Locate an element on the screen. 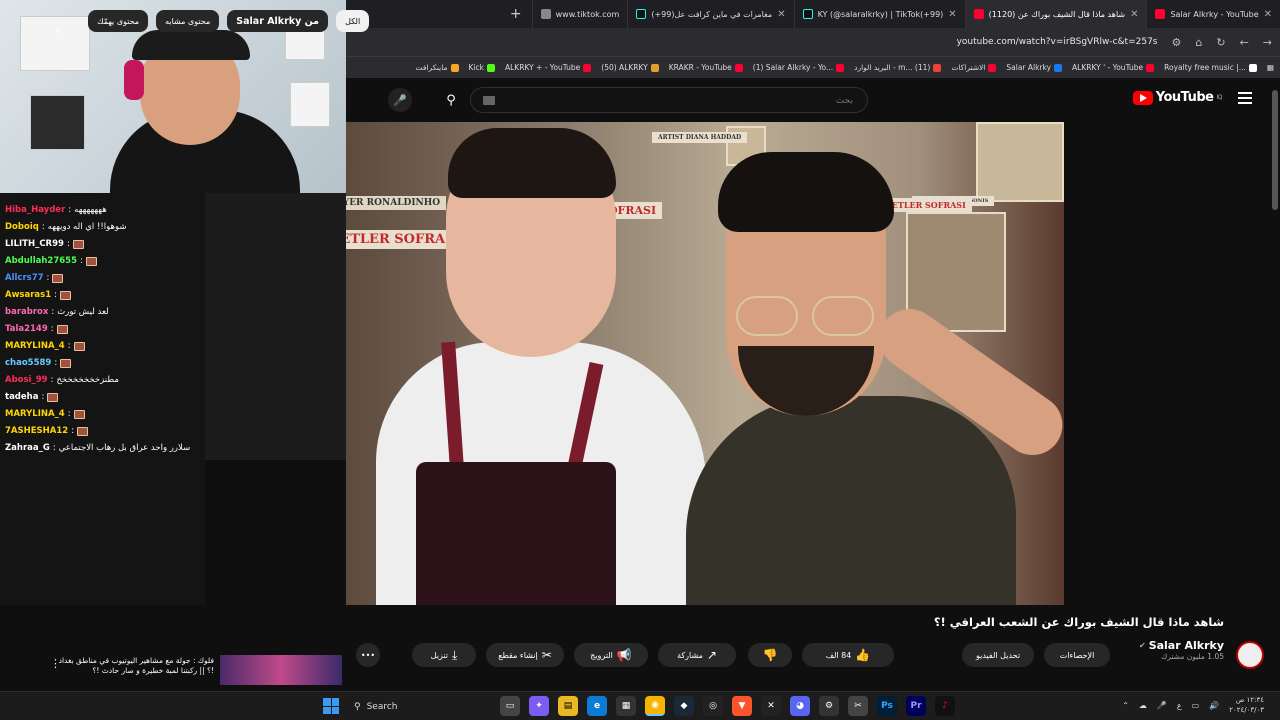 Image resolution: width=1280 pixels, height=720 pixels. chat-username: Allcrs77 is located at coordinates (24, 278).